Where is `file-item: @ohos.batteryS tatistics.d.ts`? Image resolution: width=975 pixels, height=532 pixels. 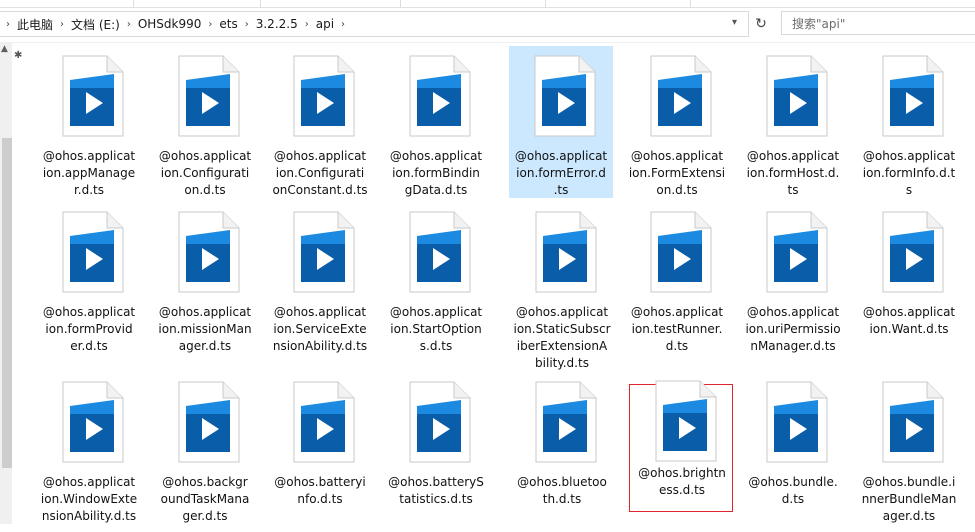 file-item: @ohos.batteryS tatistics.d.ts is located at coordinates (436, 452).